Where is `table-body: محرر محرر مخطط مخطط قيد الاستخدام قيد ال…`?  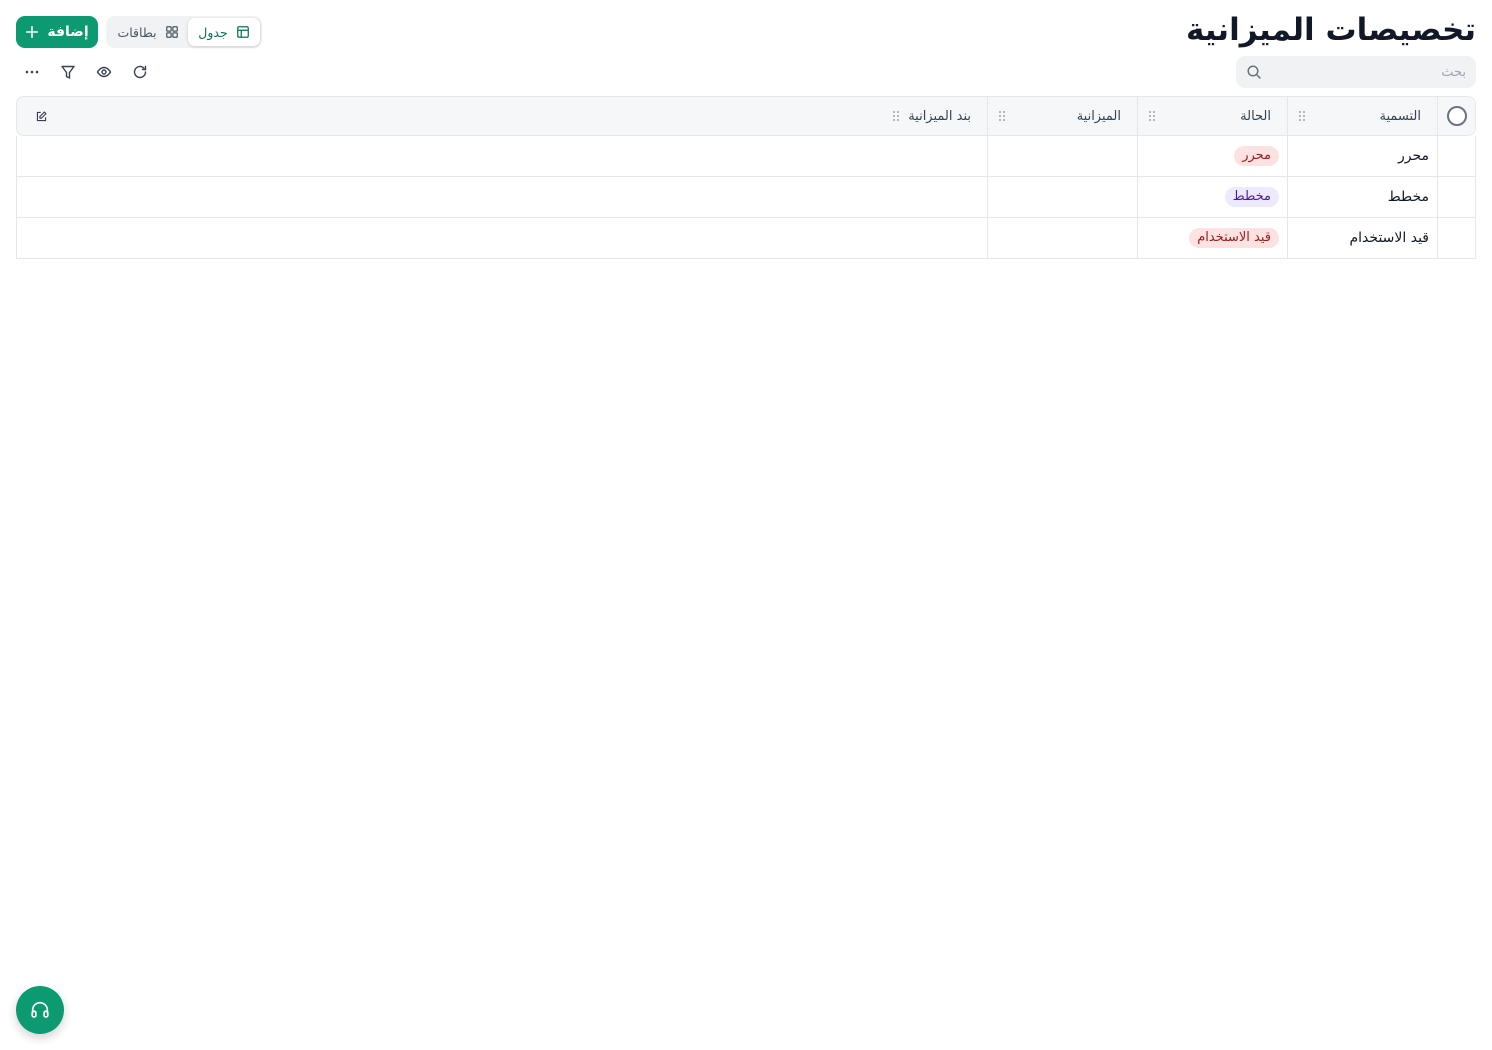 table-body: محرر محرر مخطط مخطط قيد الاستخدام قيد ال… is located at coordinates (746, 197).